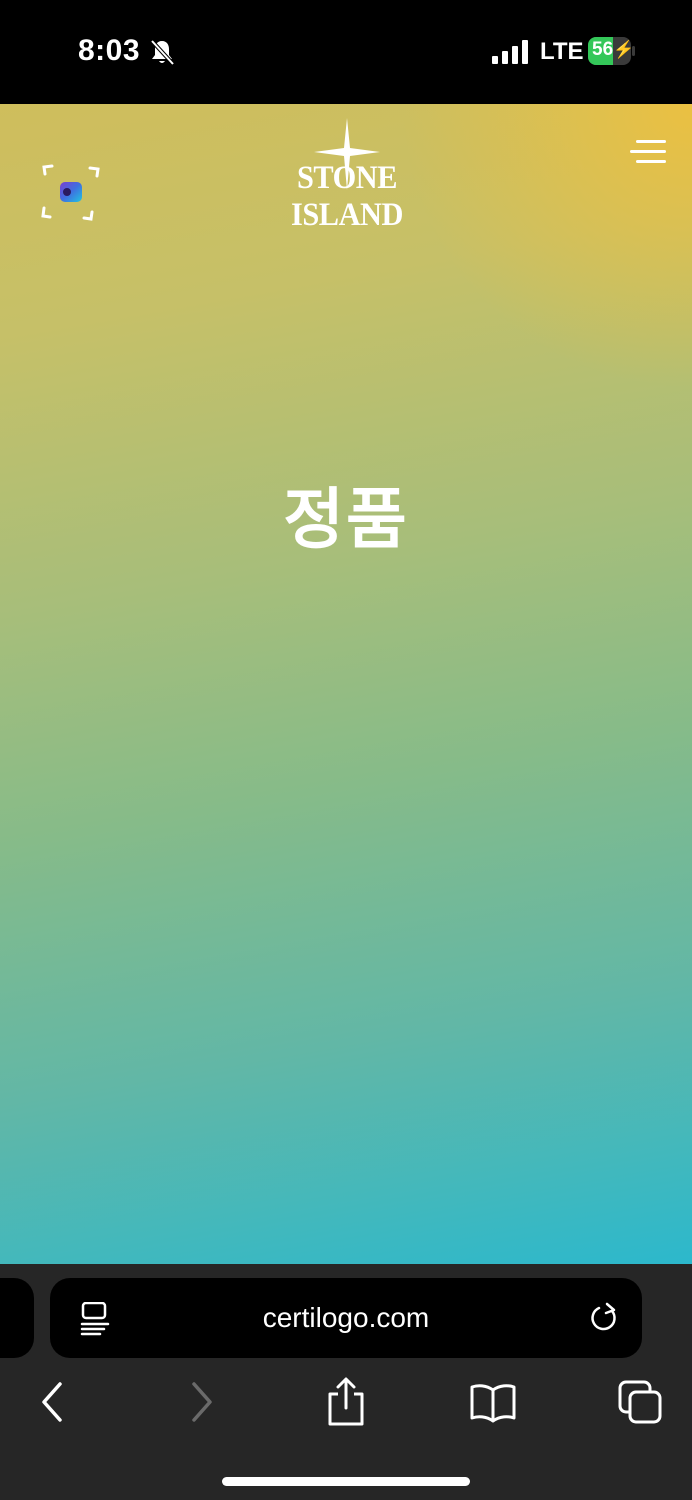 The height and width of the screenshot is (1500, 692). I want to click on brand-name: STONE ISLAND, so click(347, 196).